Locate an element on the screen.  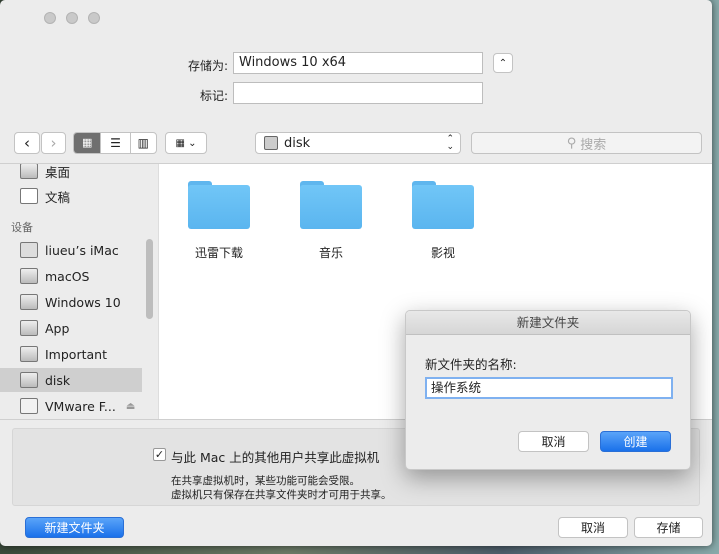
chevron-right-icon: › is located at coordinates (53, 143).